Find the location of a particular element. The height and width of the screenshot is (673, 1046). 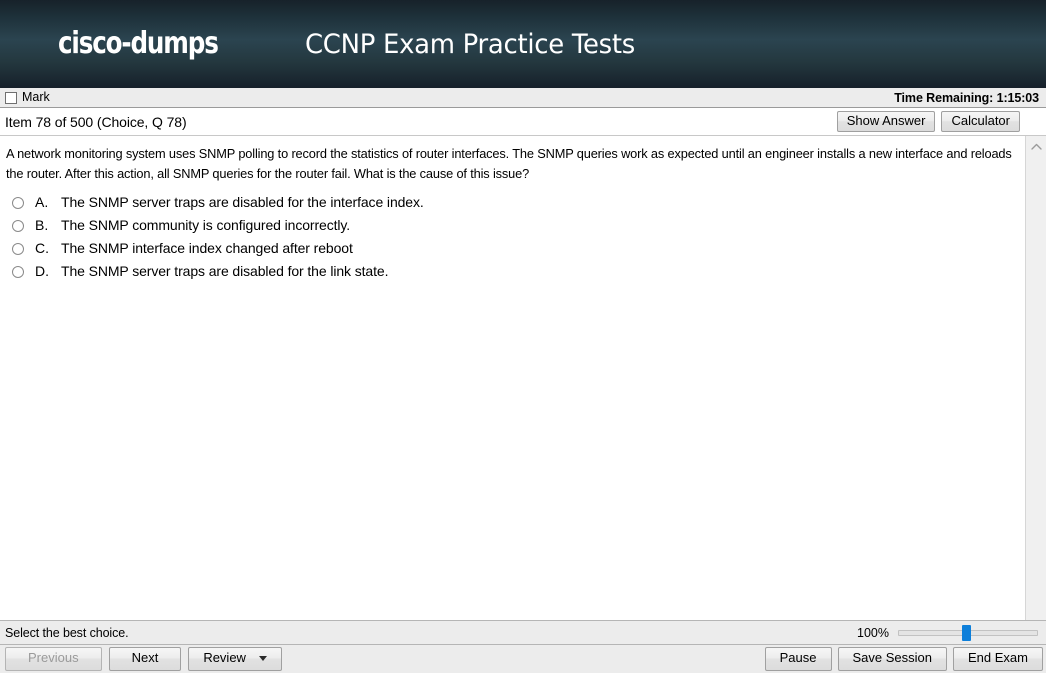

answer-option-letter: A. is located at coordinates (42, 201).